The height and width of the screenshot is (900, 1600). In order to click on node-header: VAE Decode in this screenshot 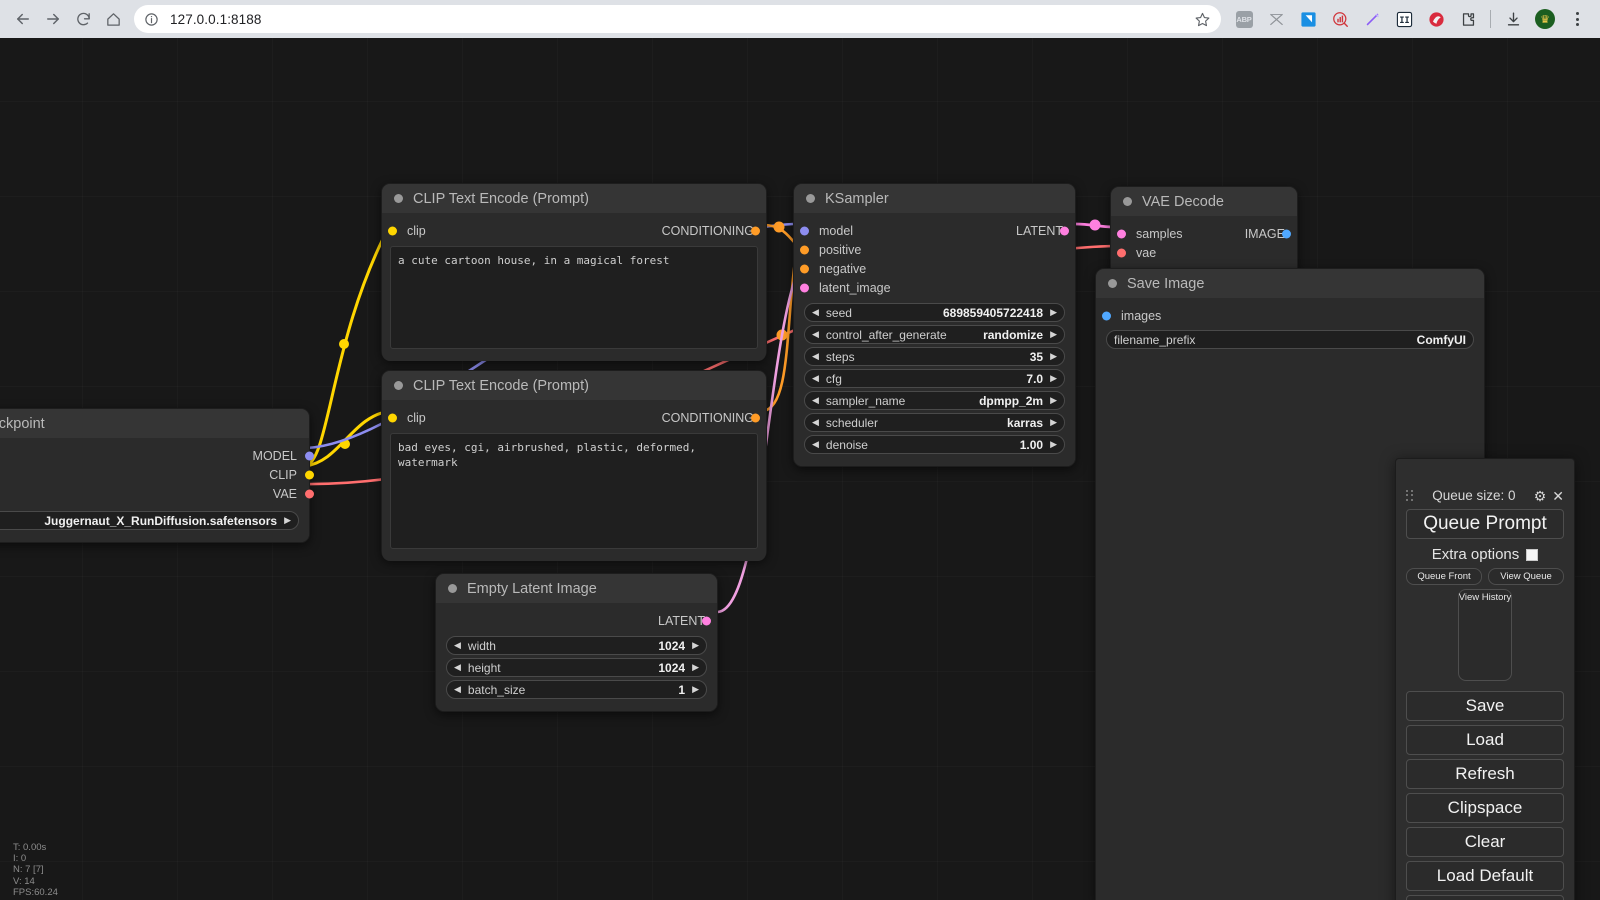, I will do `click(1204, 201)`.